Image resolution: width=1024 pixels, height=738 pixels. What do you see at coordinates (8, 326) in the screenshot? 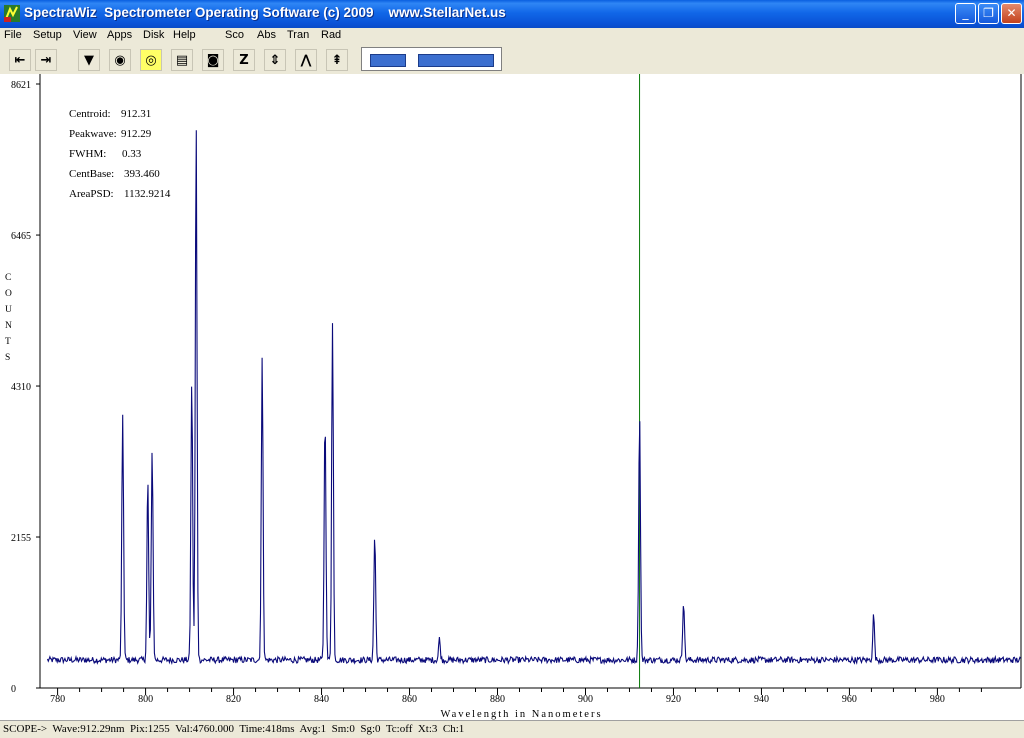
I see `y-axis-label-char: N` at bounding box center [8, 326].